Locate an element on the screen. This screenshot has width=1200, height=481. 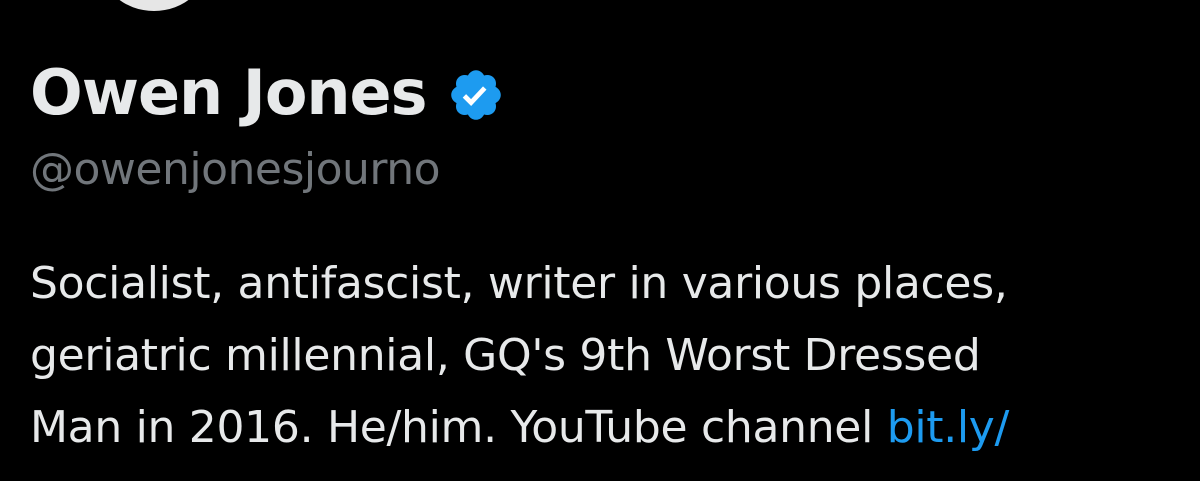
bio-text: Man in 2016. He/him. YouTube channel is located at coordinates (458, 427).